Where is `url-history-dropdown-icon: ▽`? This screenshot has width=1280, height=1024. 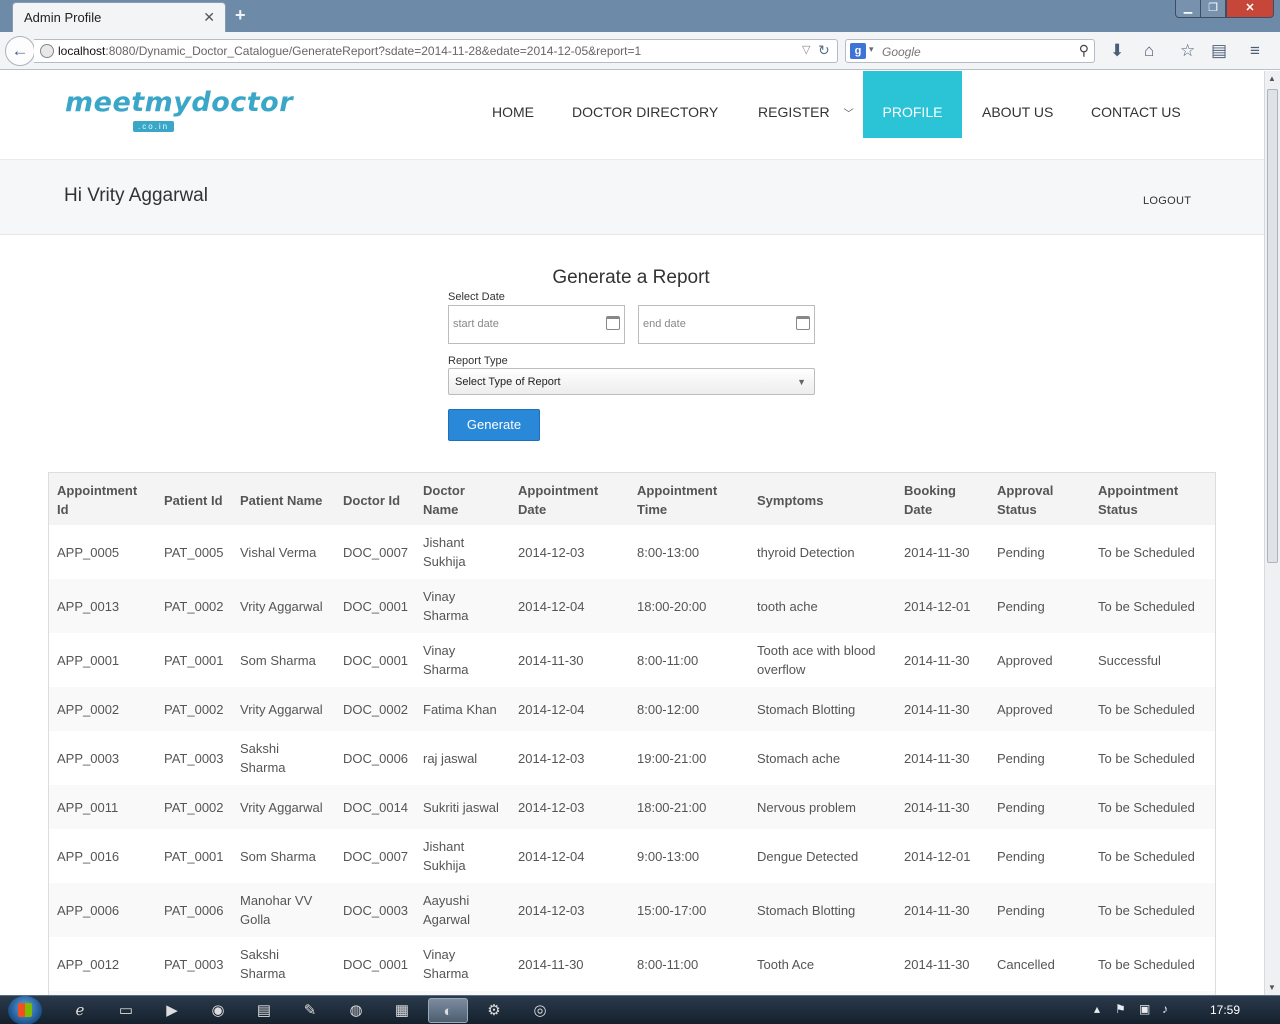 url-history-dropdown-icon: ▽ is located at coordinates (806, 49).